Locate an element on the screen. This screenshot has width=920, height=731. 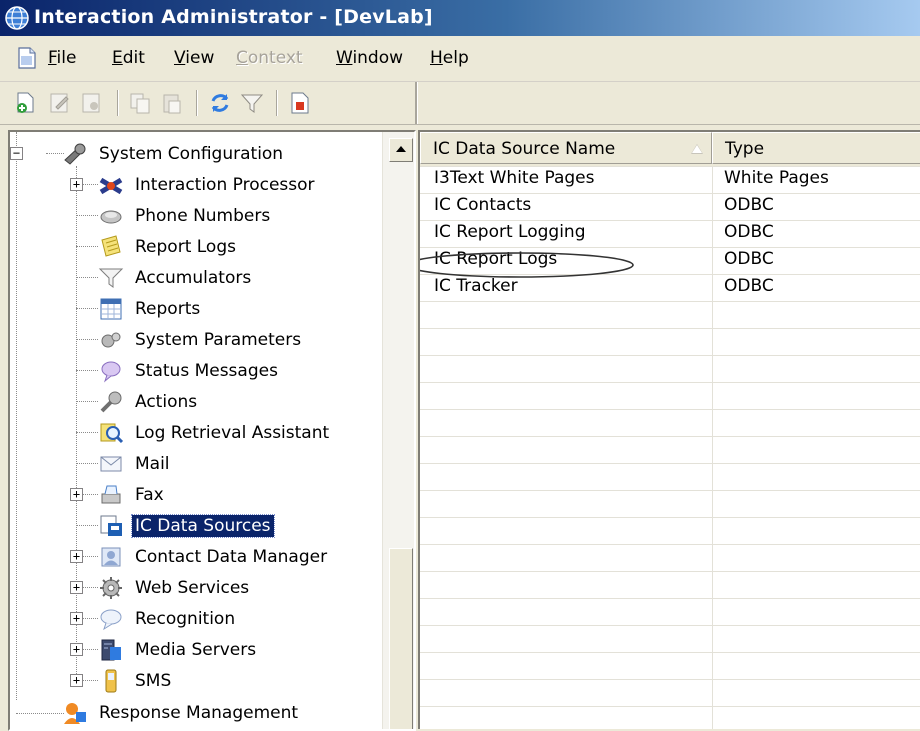
toolbar-divider is located at coordinates (416, 103).